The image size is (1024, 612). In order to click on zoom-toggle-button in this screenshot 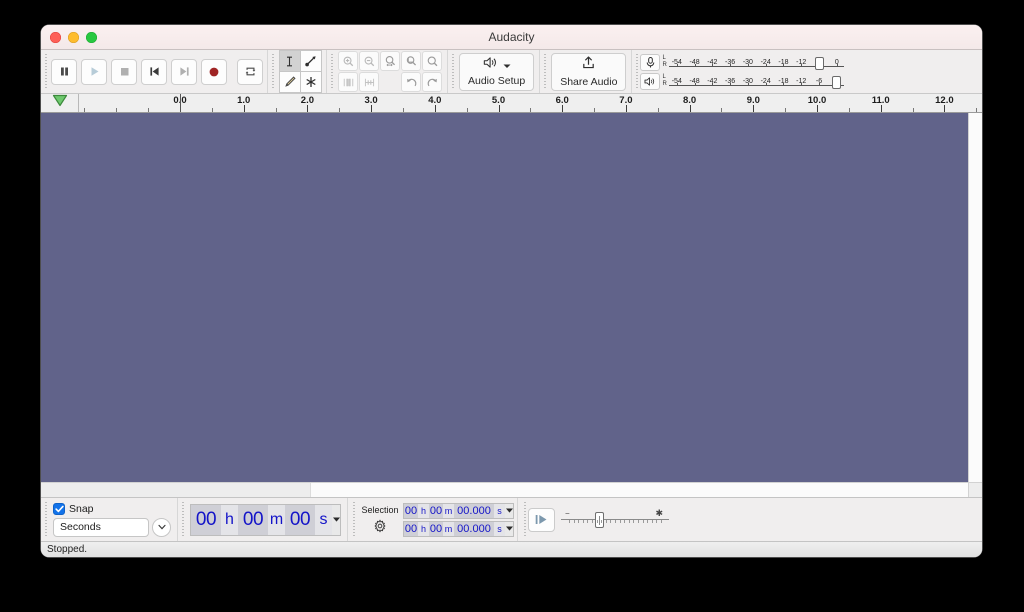, I will do `click(432, 61)`.